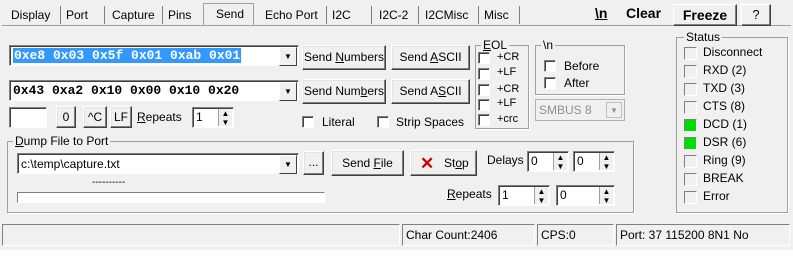 The image size is (793, 270). Describe the element at coordinates (508, 89) in the screenshot. I see `eol-cr-label-2: +CR` at that location.